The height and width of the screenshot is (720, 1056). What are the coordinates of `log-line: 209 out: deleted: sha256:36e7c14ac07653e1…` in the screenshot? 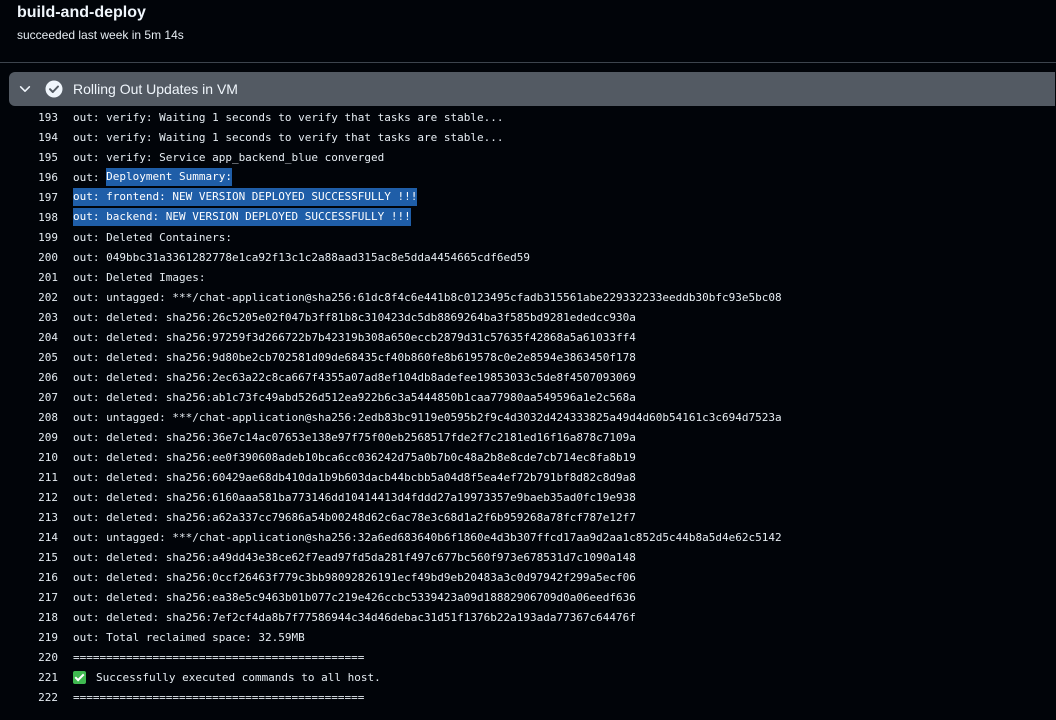 It's located at (528, 437).